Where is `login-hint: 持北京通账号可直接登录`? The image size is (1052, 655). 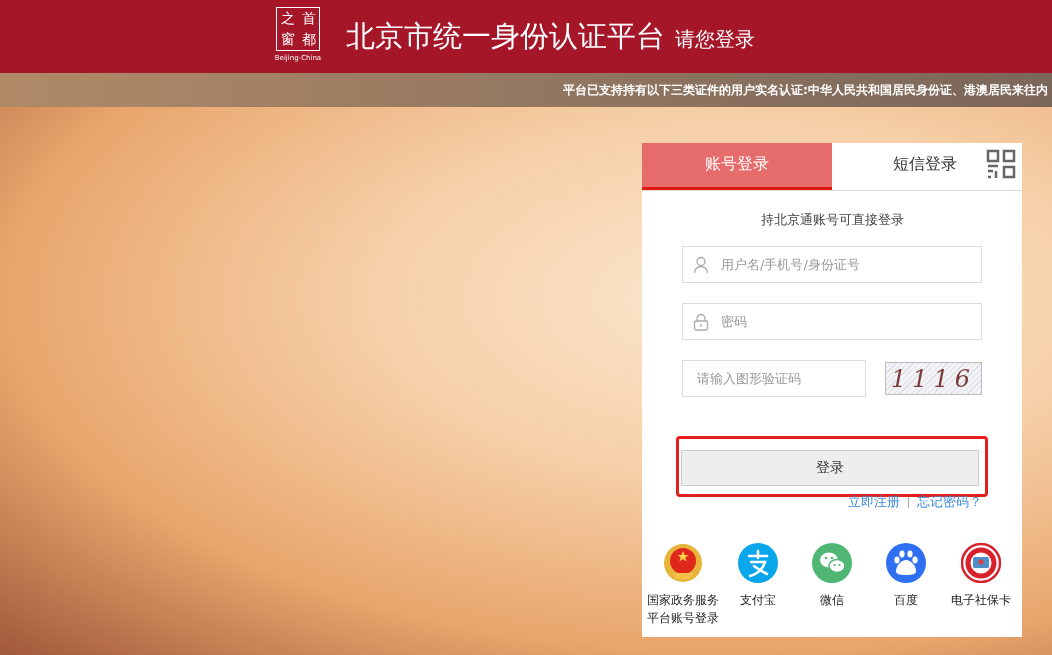 login-hint: 持北京通账号可直接登录 is located at coordinates (832, 220).